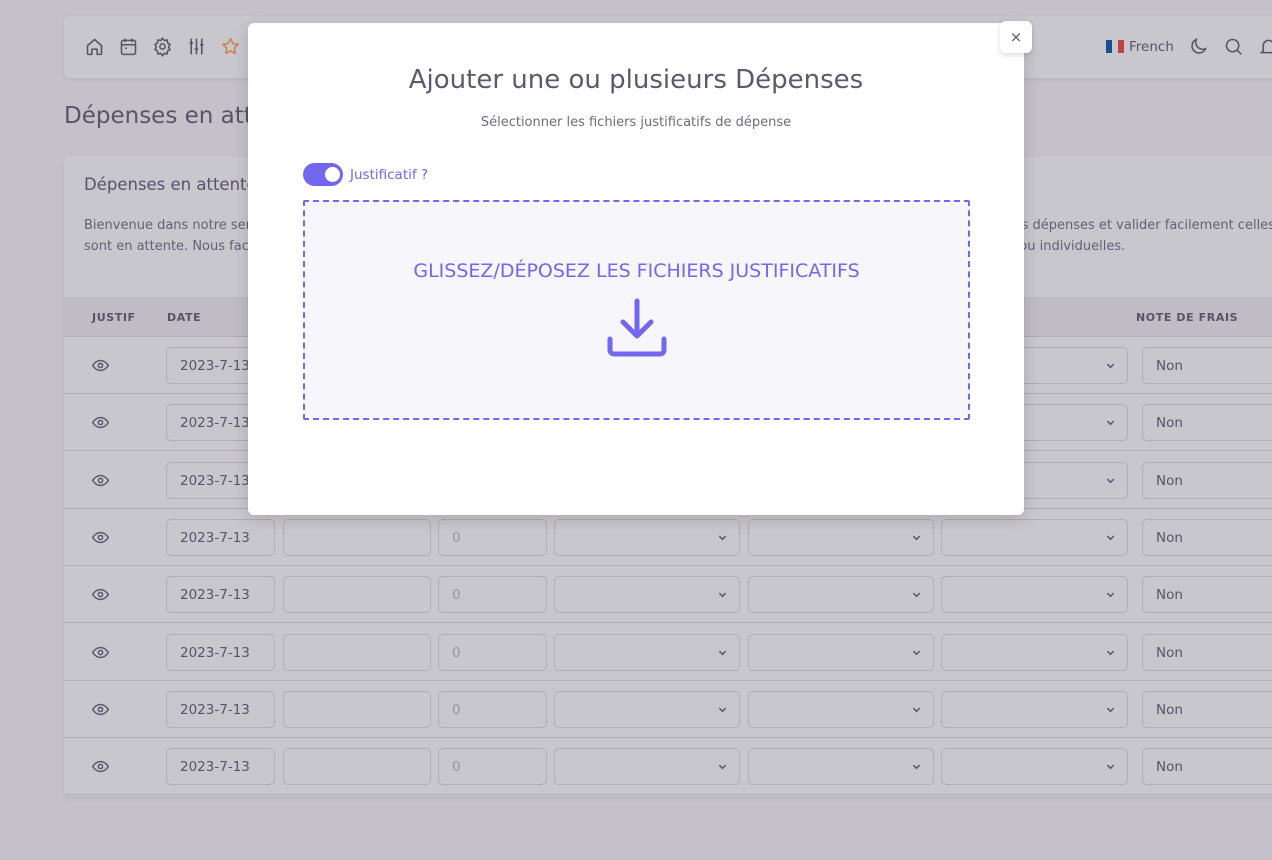 The height and width of the screenshot is (860, 1272). What do you see at coordinates (332, 174) in the screenshot?
I see `toggle-knob` at bounding box center [332, 174].